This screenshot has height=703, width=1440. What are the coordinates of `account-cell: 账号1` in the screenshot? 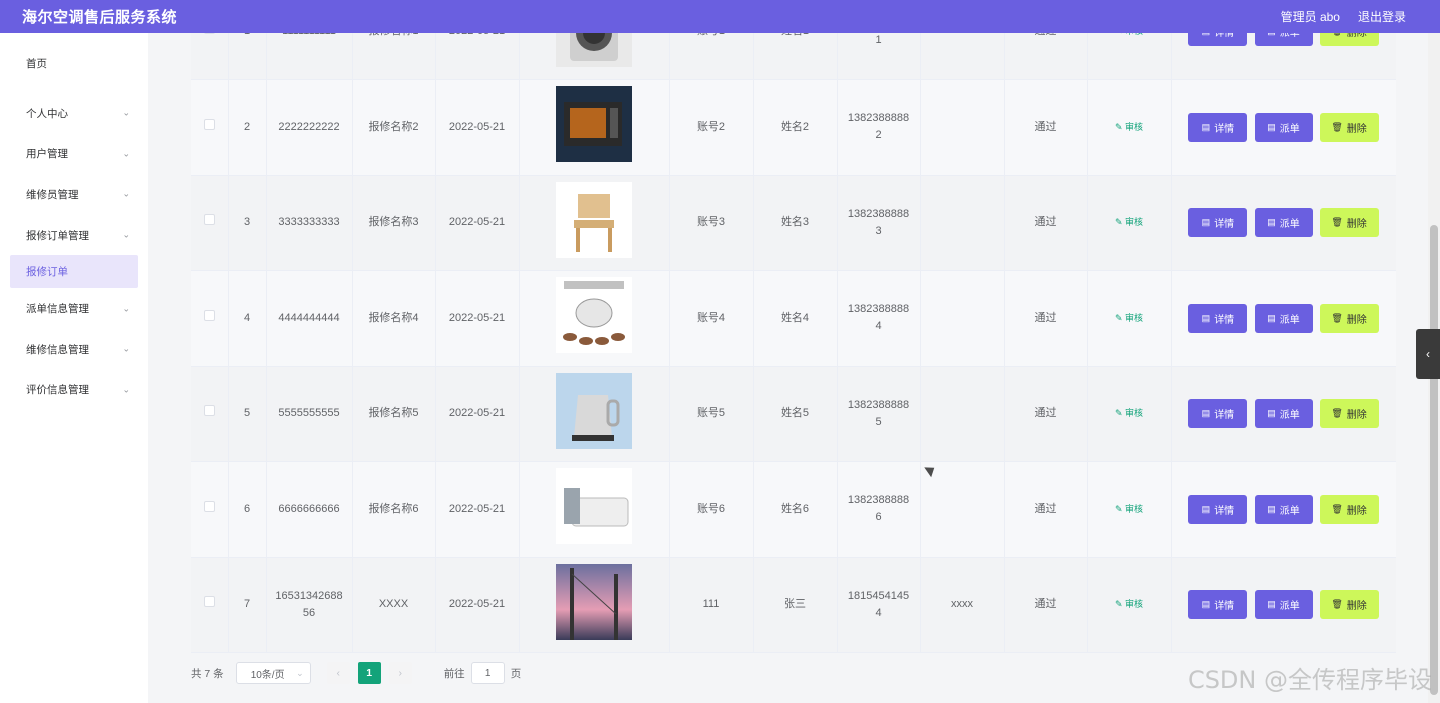 It's located at (711, 56).